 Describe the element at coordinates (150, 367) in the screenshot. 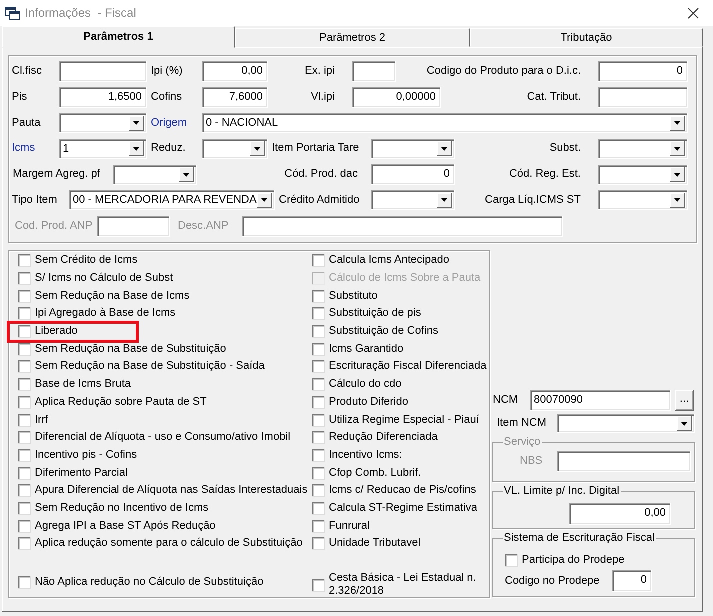

I see `checkbox-label: Sem Redução na Base de Substituição - Saída` at that location.